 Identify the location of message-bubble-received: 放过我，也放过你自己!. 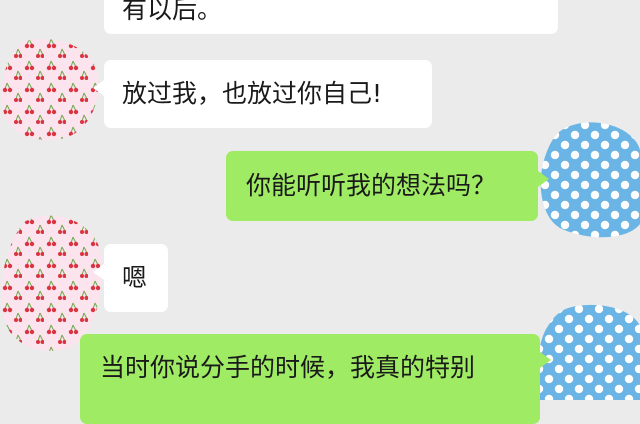
(262, 94).